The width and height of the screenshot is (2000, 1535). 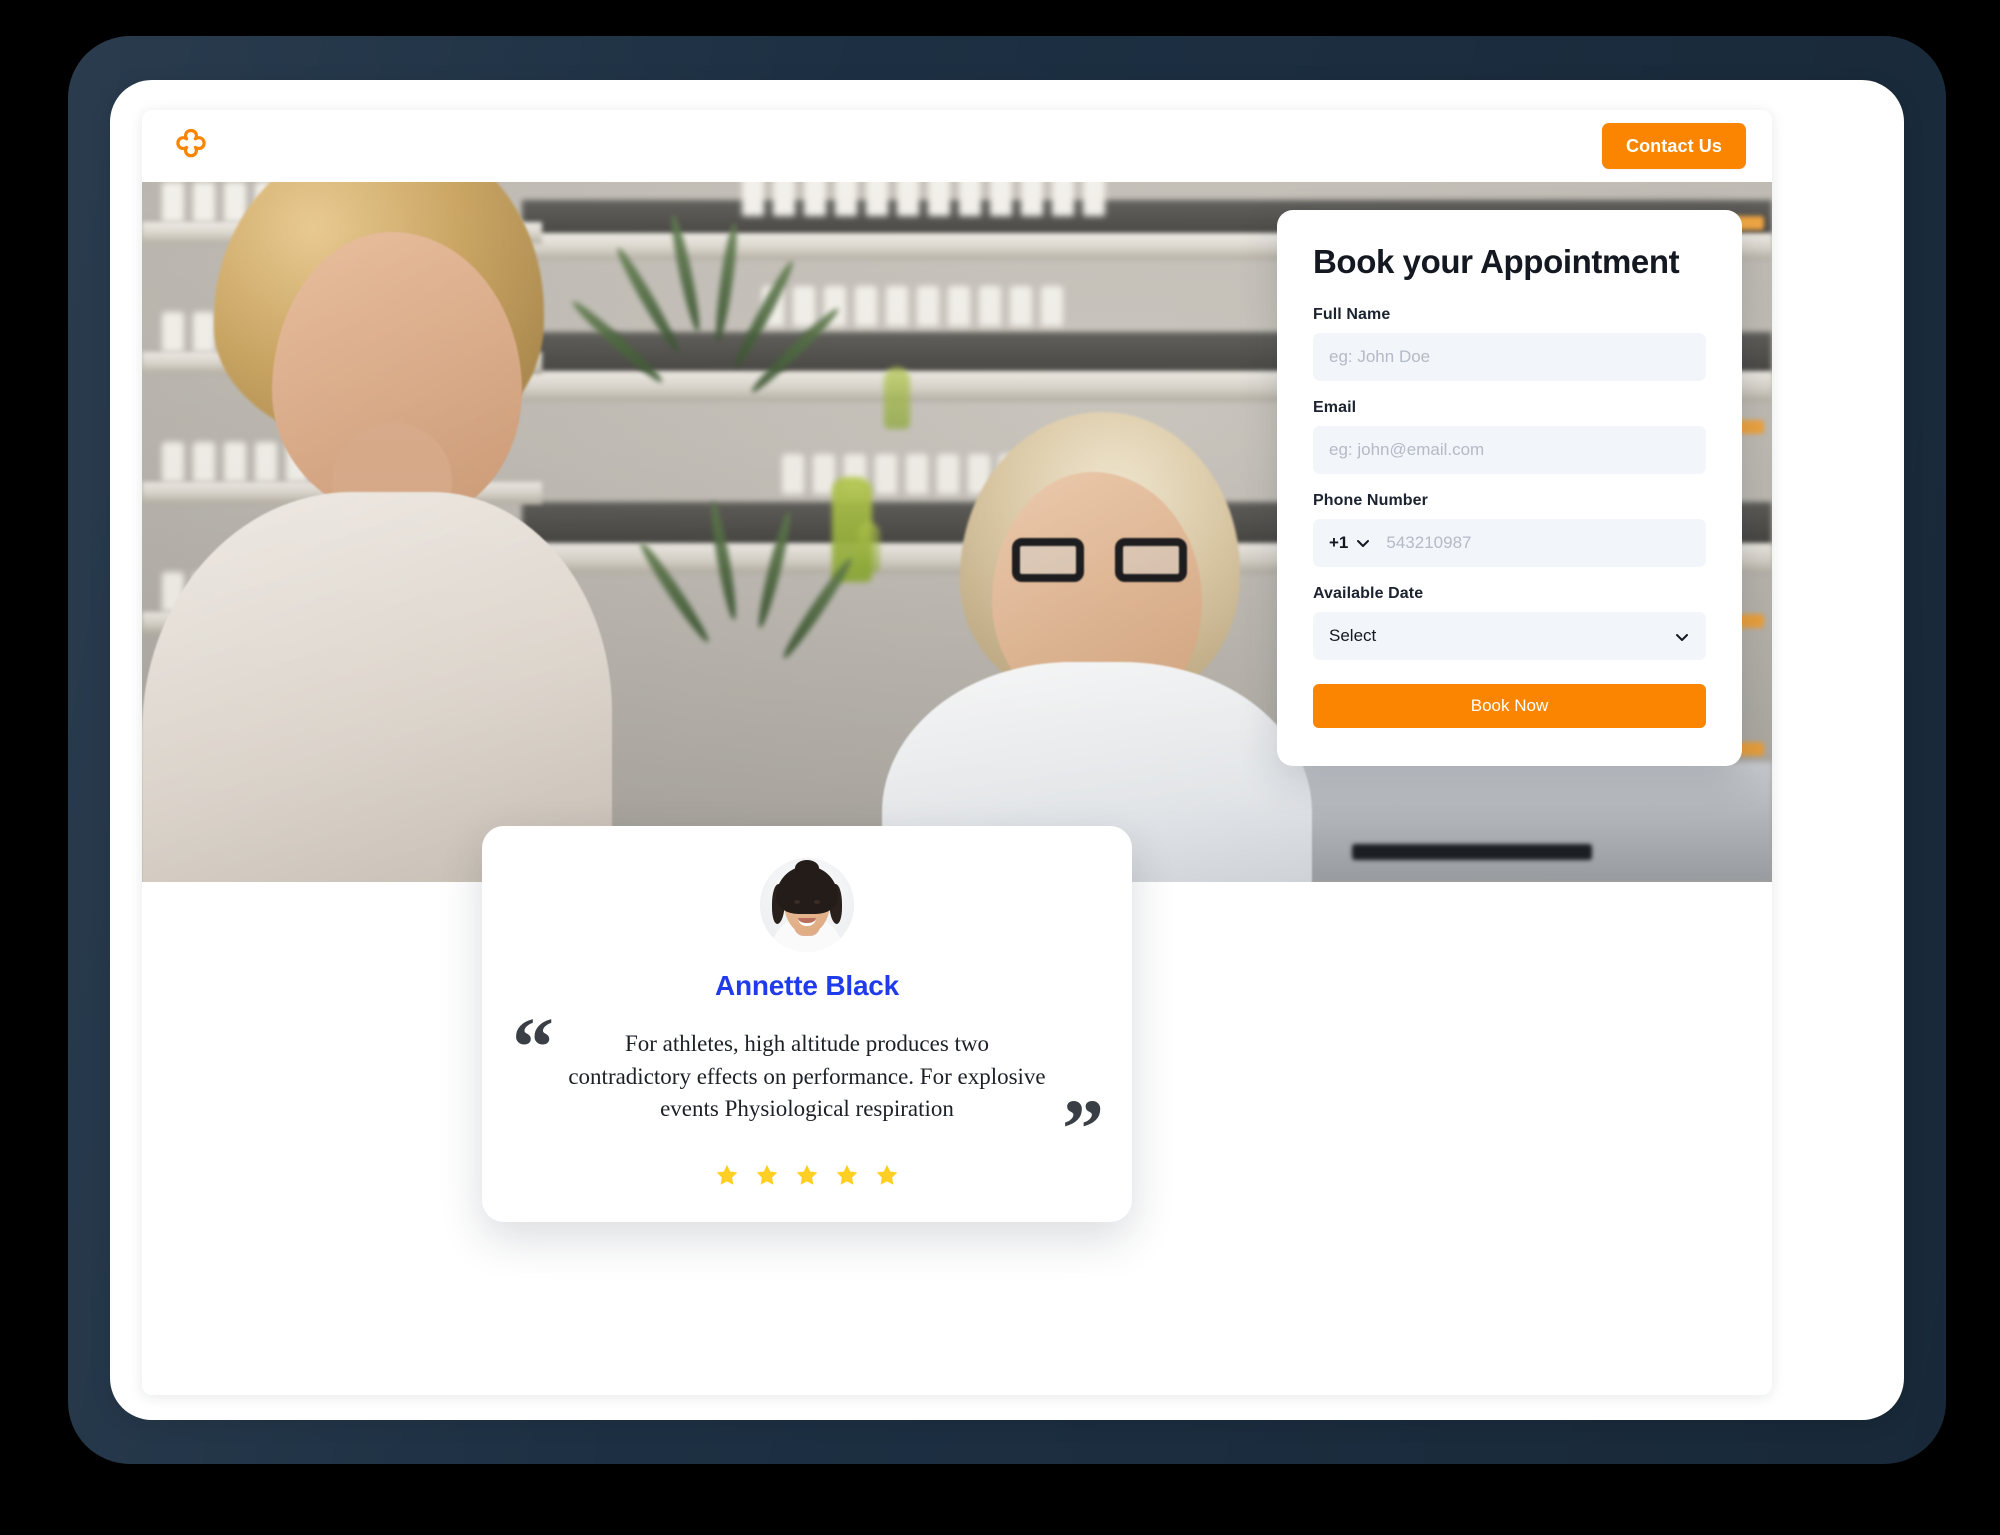 I want to click on quote-close-icon: ”, so click(x=1083, y=1129).